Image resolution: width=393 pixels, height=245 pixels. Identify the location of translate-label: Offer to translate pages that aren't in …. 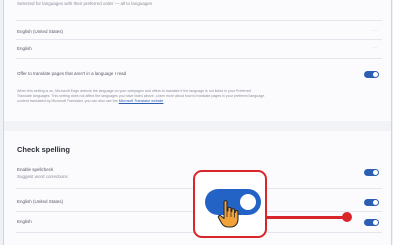
(72, 73).